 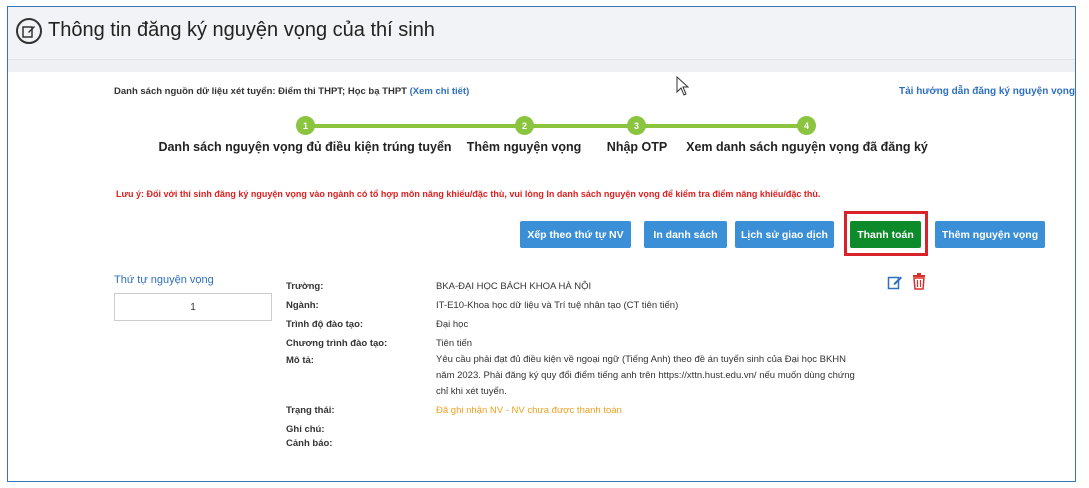 What do you see at coordinates (685, 234) in the screenshot?
I see `print-list-button: In danh sách` at bounding box center [685, 234].